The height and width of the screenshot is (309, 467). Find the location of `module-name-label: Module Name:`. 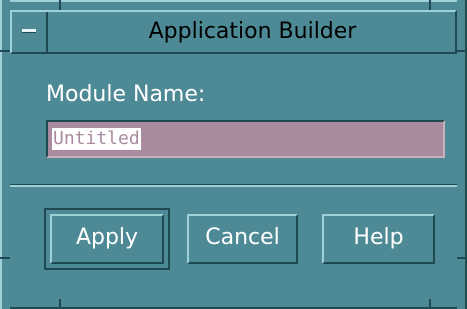

module-name-label: Module Name: is located at coordinates (126, 94).